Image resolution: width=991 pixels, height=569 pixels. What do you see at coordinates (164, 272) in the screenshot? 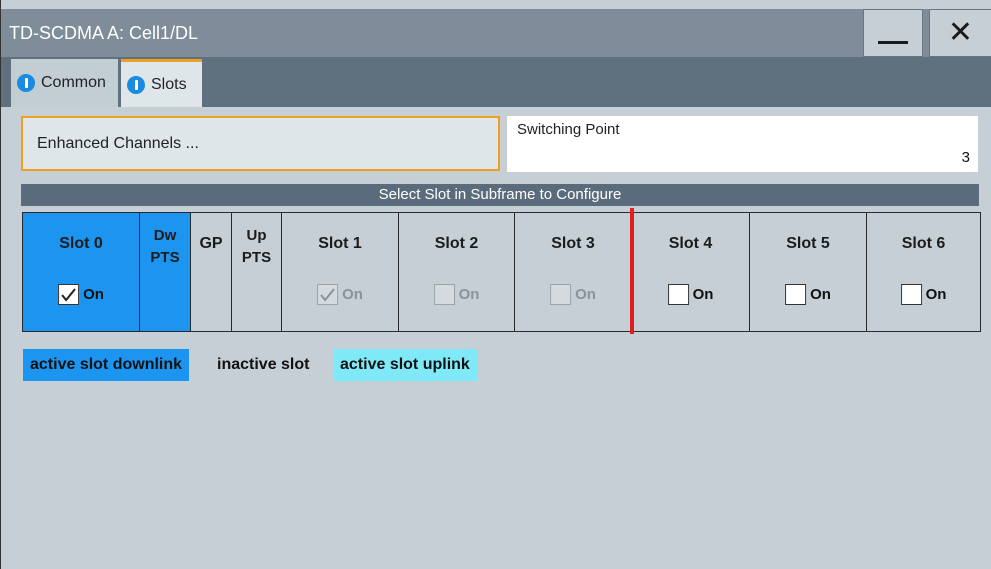
I see `dwpts-cell: Dw PTS` at bounding box center [164, 272].